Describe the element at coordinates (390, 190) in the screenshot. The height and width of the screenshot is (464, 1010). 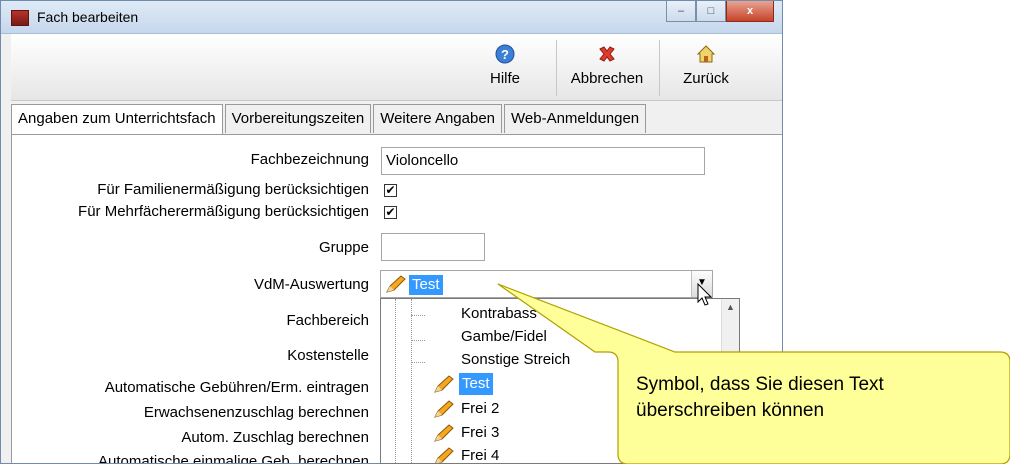
I see `familien-checkbox: ✔` at that location.